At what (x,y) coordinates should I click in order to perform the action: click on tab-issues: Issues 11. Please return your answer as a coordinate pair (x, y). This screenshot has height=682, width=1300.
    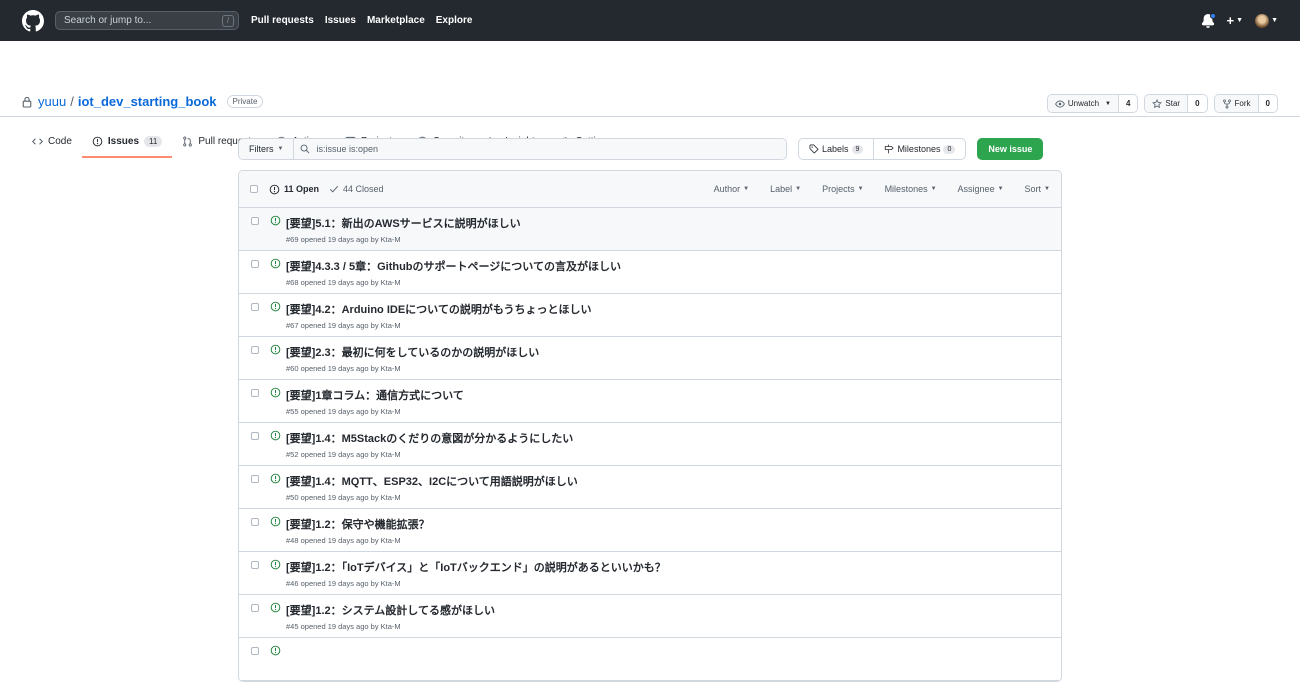
    Looking at the image, I should click on (127, 141).